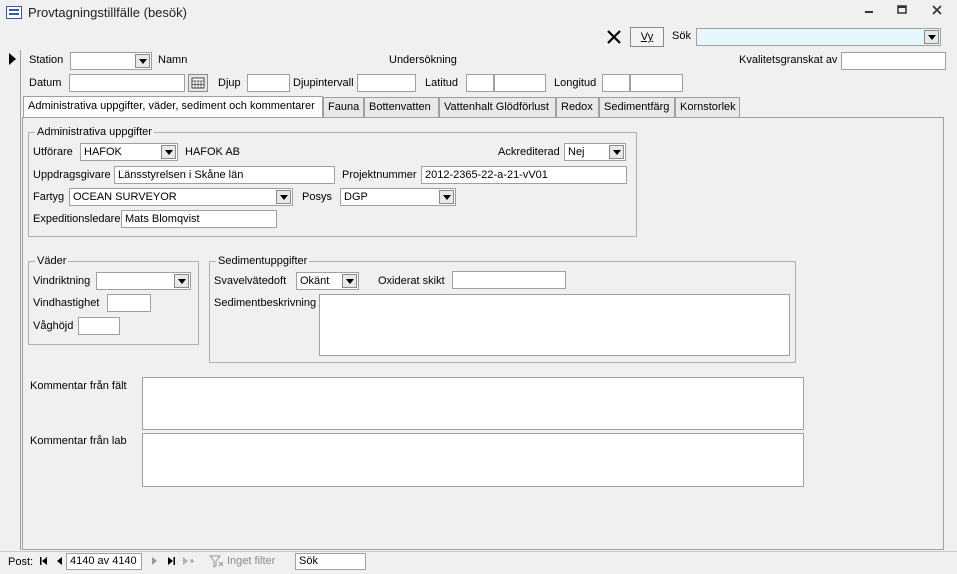 Image resolution: width=957 pixels, height=574 pixels. I want to click on uppdragsgivare-field: Länsstyrelsen i Skåne län, so click(224, 175).